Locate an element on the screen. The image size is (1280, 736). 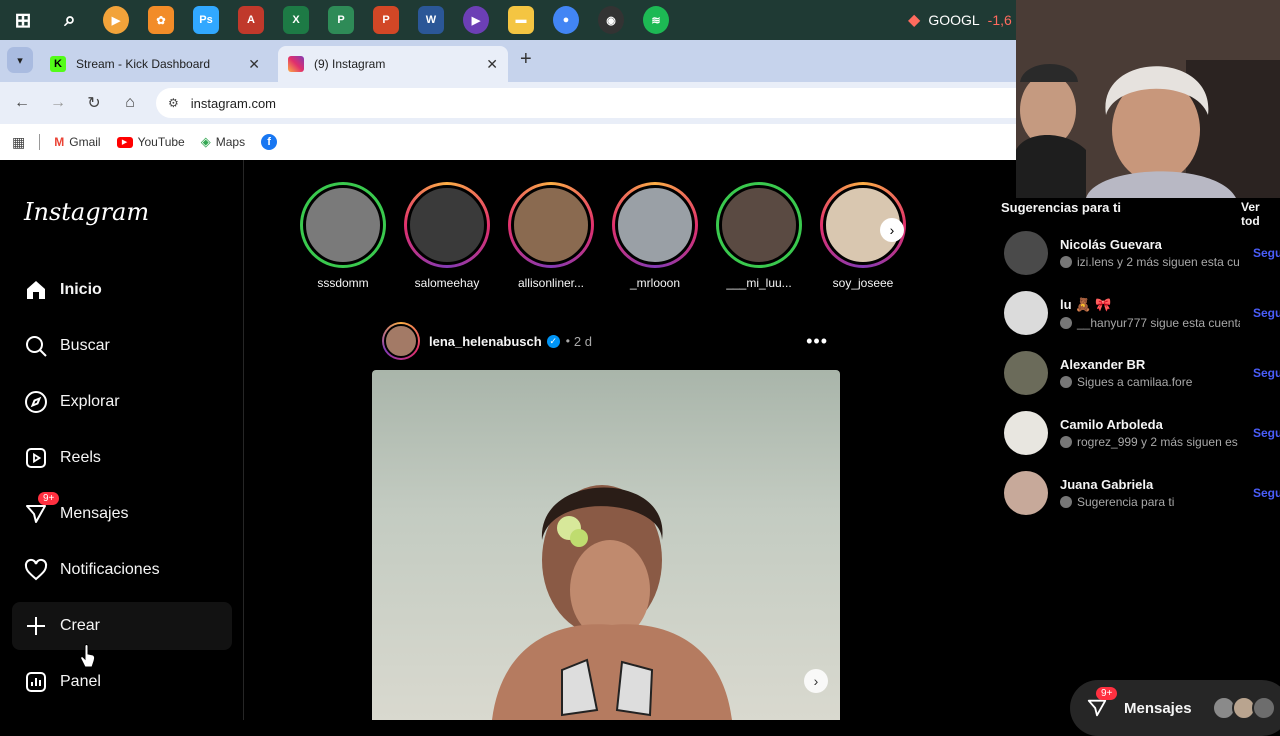
suggestion-context-text: Sugerencia para ti is located at coordinates (1126, 502).